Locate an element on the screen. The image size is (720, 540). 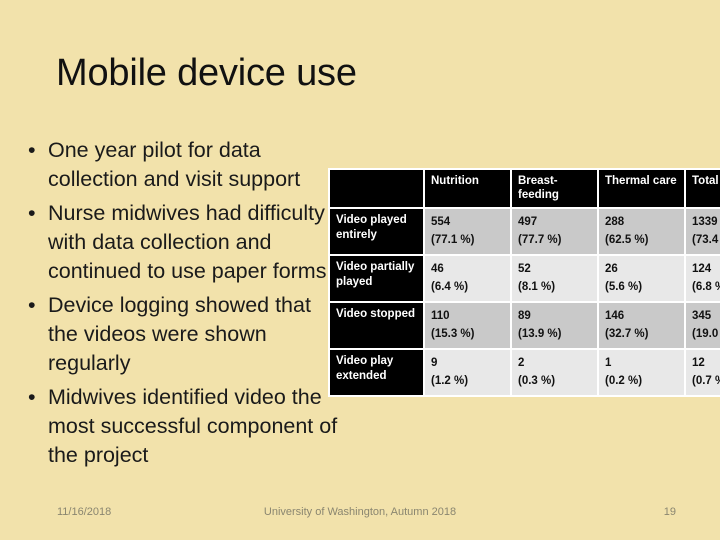
cell-percent: (19.0 %) is located at coordinates (706, 334).